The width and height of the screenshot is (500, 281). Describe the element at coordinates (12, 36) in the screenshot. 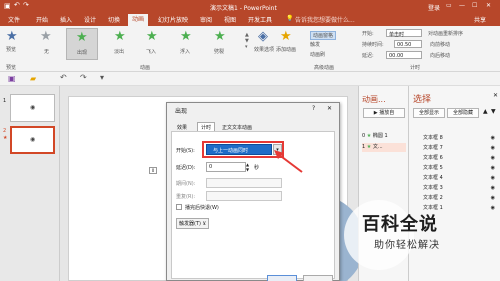

I see `preview-icon: ★` at that location.